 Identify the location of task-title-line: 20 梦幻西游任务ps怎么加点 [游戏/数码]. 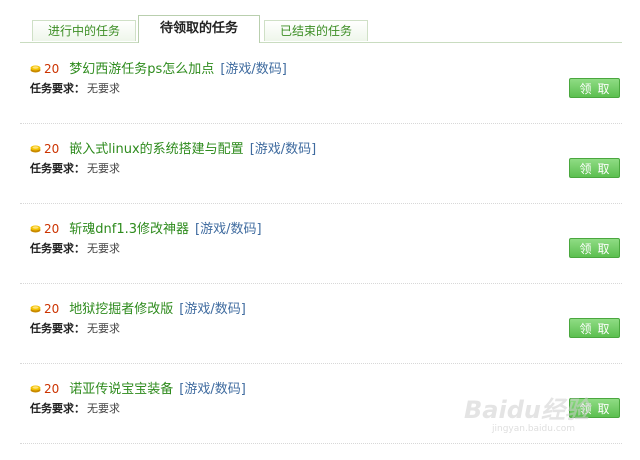
(158, 69).